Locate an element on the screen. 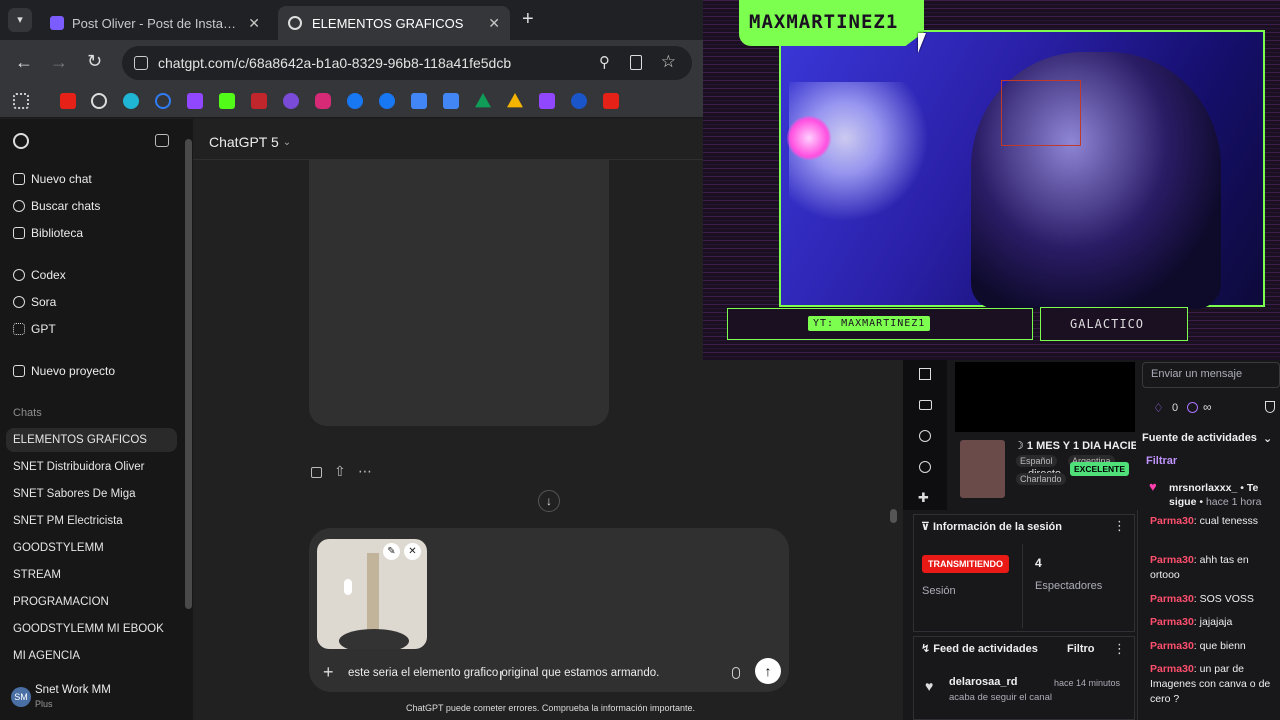 The height and width of the screenshot is (720, 1280). scroll-down-button: ↓ is located at coordinates (549, 501).